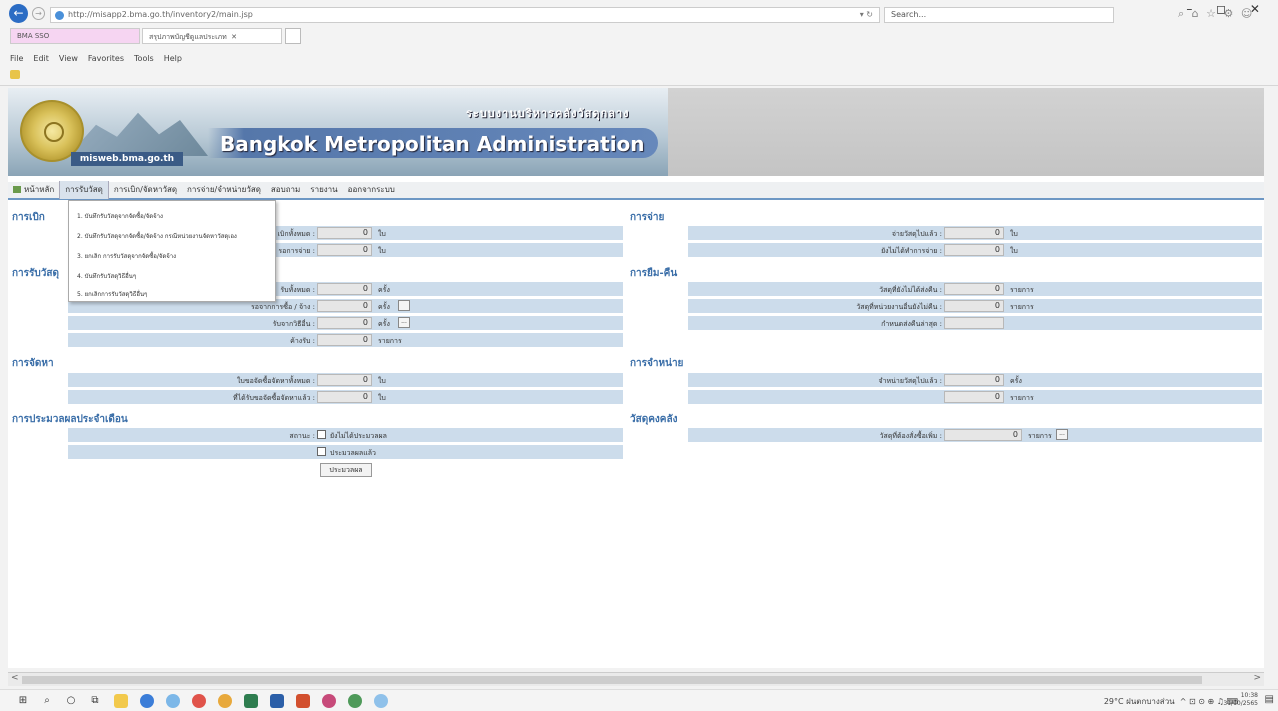 The height and width of the screenshot is (711, 1278). Describe the element at coordinates (346, 470) in the screenshot. I see `process-button: ประมวลผล` at that location.